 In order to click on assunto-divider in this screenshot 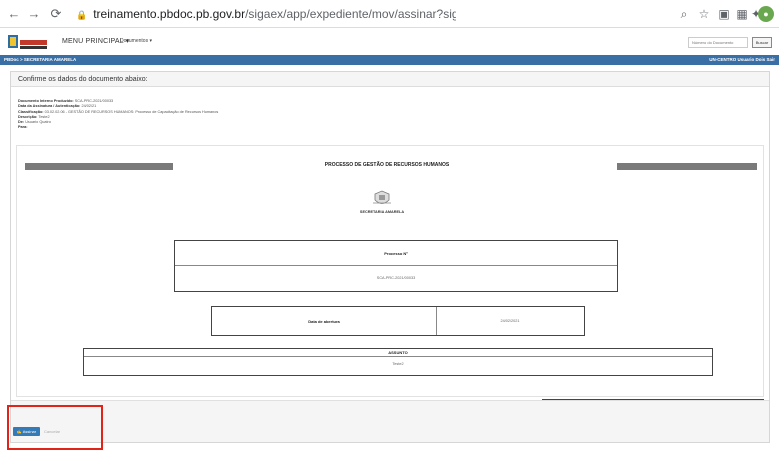, I will do `click(398, 356)`.